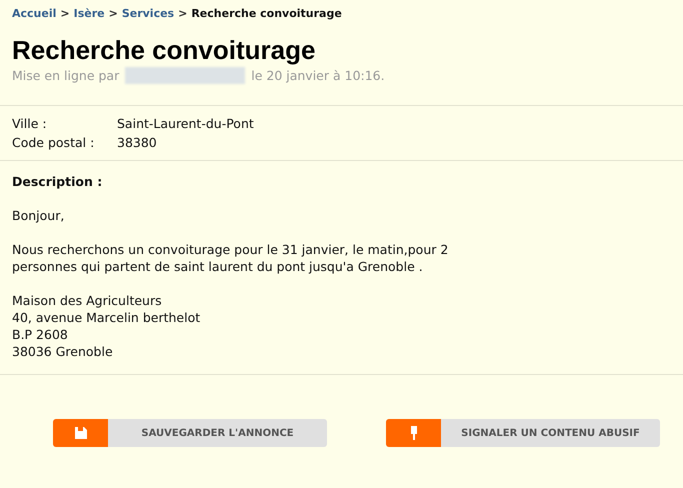  I want to click on detail-value: Saint-Laurent-du-Pont, so click(185, 124).